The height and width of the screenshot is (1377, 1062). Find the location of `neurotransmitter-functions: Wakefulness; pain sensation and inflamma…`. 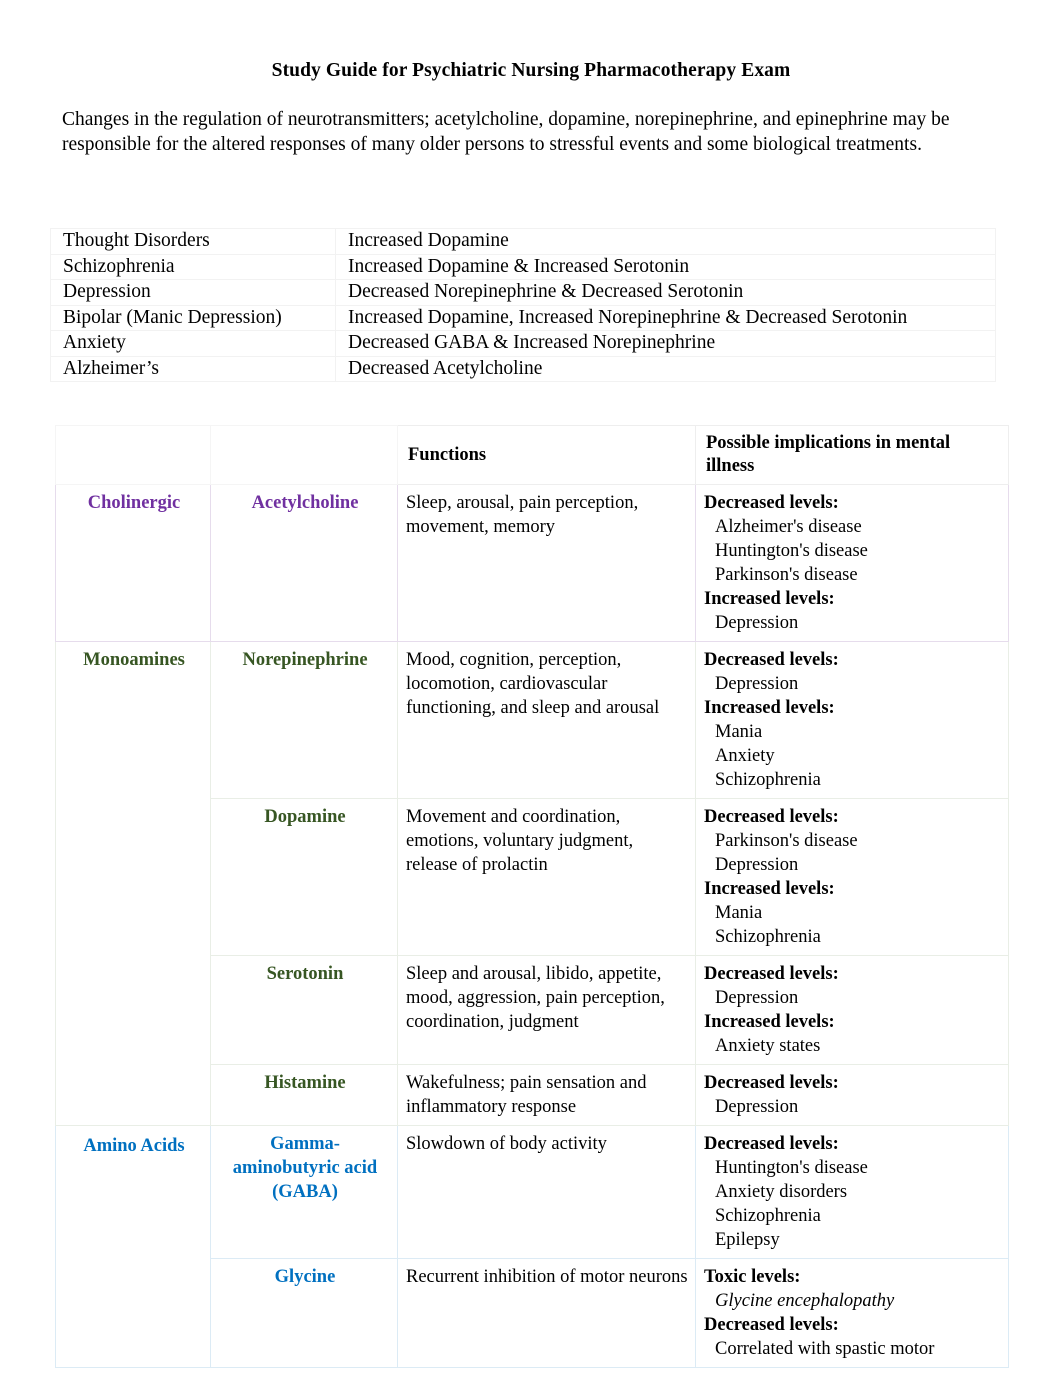

neurotransmitter-functions: Wakefulness; pain sensation and inflamma… is located at coordinates (546, 1095).